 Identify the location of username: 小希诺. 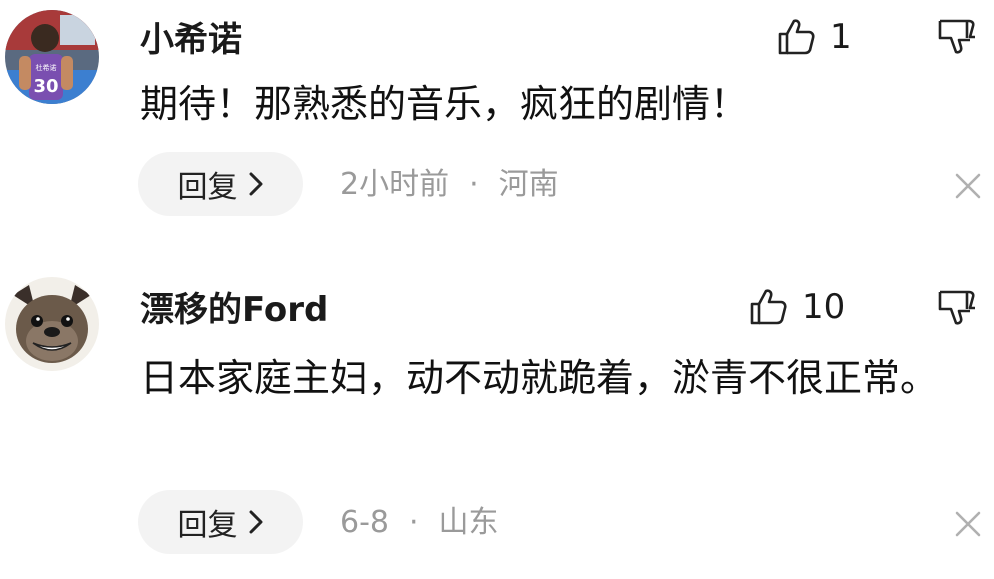
(191, 40).